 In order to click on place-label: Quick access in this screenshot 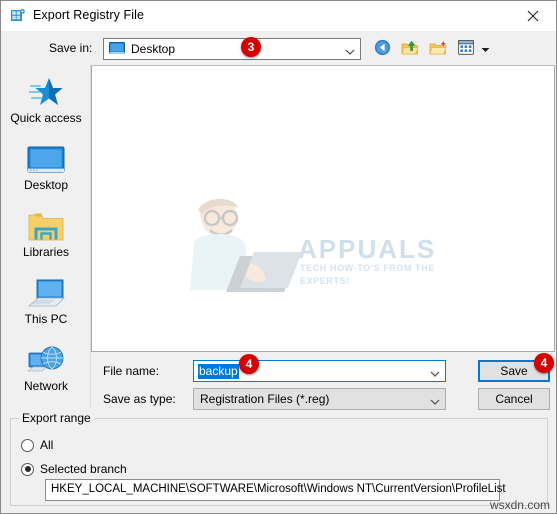, I will do `click(46, 118)`.